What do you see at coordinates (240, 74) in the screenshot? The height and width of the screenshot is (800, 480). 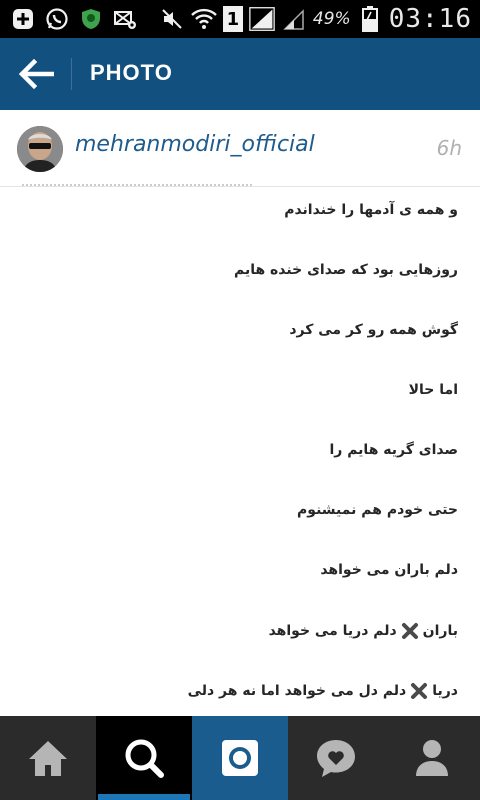 I see `action-bar: PHOTO` at bounding box center [240, 74].